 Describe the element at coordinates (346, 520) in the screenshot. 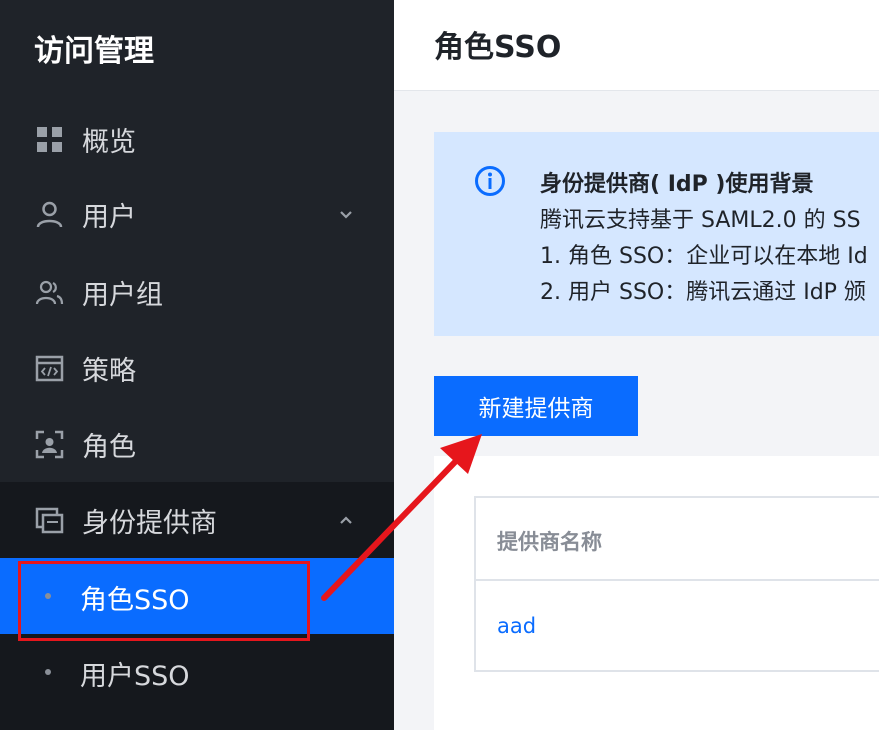

I see `chevron-up-icon` at that location.